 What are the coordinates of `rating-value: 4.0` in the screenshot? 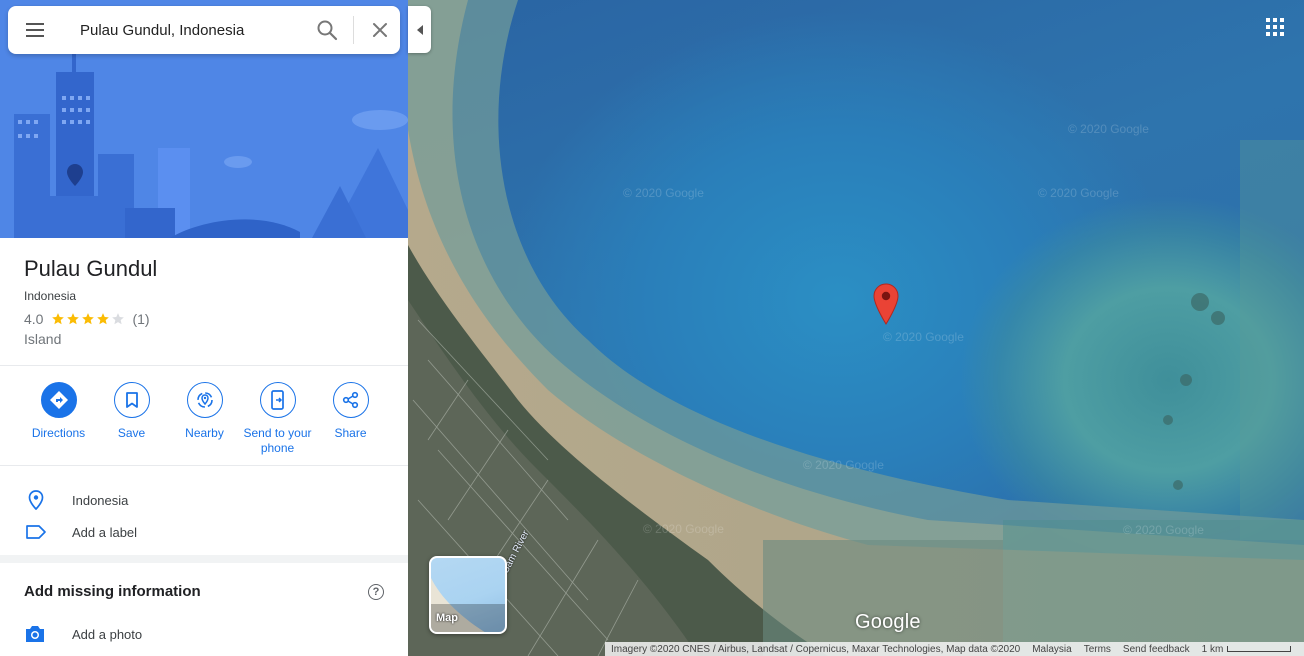 It's located at (34, 319).